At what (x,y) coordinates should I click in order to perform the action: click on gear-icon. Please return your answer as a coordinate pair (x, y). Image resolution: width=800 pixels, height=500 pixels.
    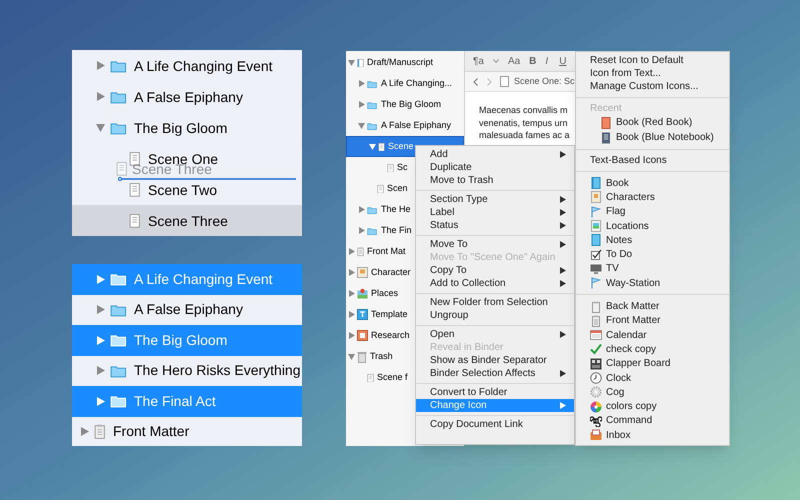
    Looking at the image, I should click on (596, 392).